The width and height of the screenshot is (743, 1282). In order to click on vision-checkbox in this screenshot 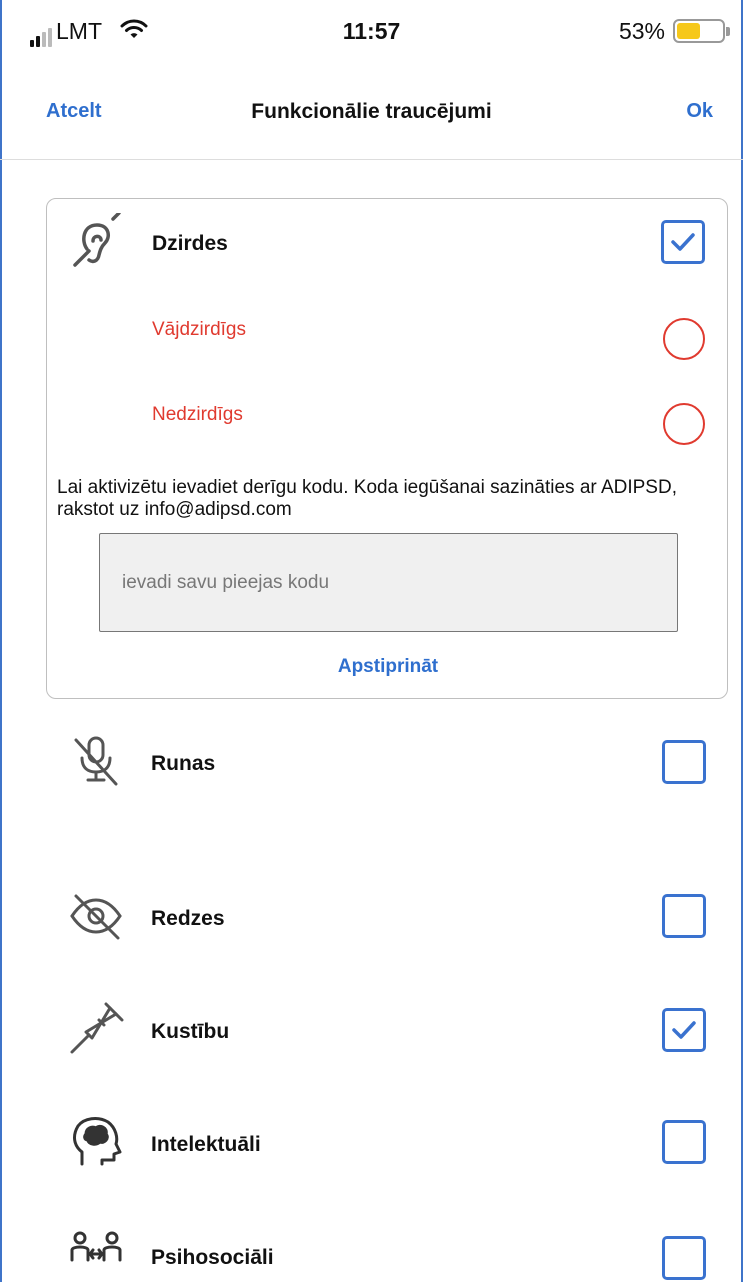, I will do `click(684, 916)`.